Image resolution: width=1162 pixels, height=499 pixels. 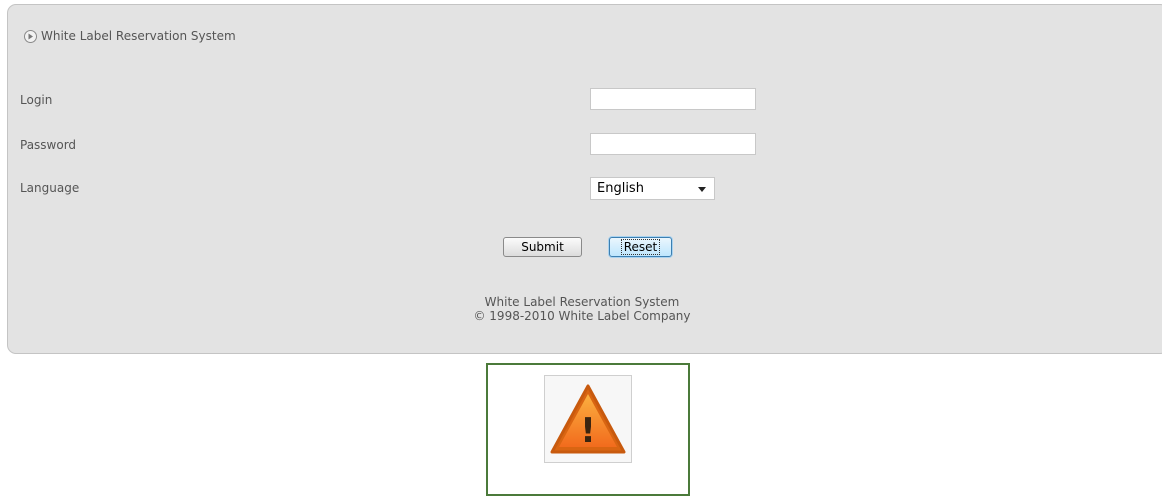 I want to click on reset-button: Reset, so click(x=640, y=247).